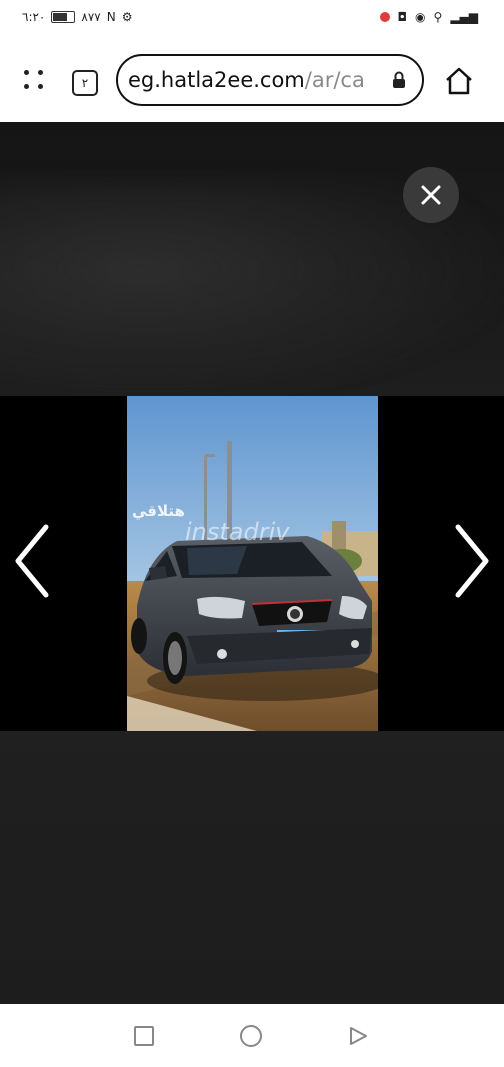 This screenshot has height=1067, width=504. What do you see at coordinates (144, 1036) in the screenshot?
I see `recent-apps-icon` at bounding box center [144, 1036].